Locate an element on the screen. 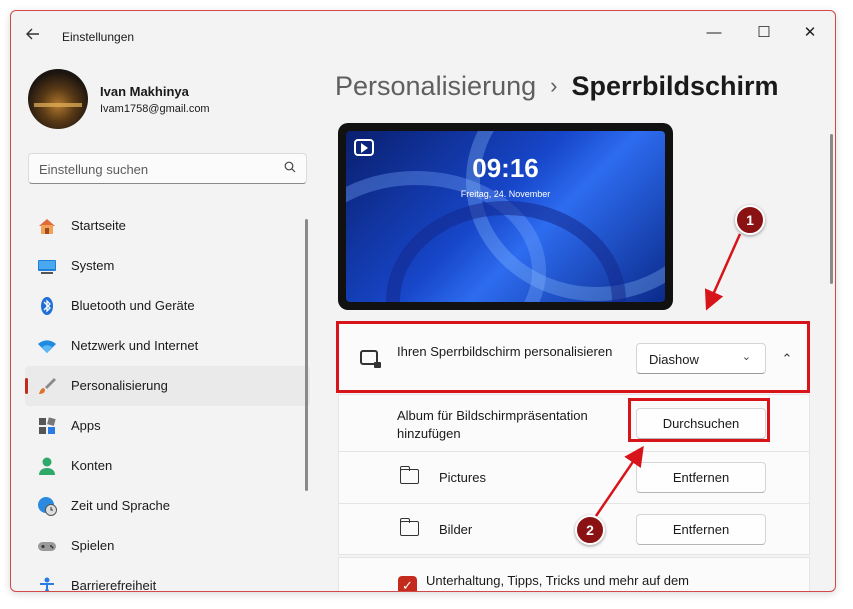 The height and width of the screenshot is (609, 853). sidebar-item-label: Startseite is located at coordinates (98, 225).